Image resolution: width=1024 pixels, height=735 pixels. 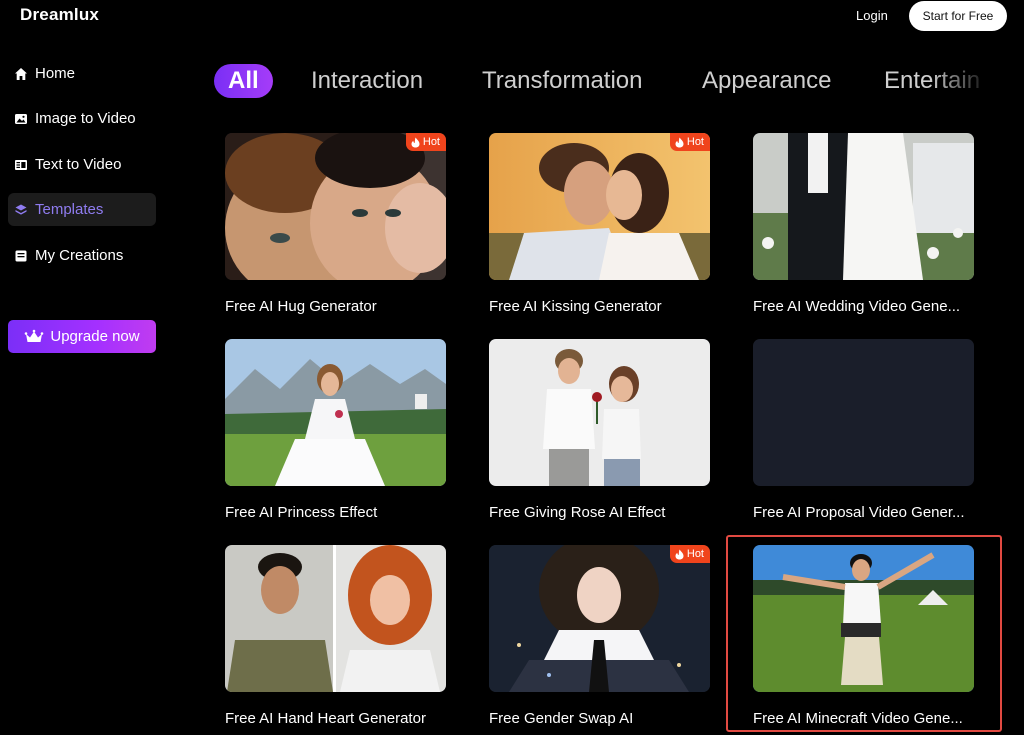 I want to click on template-card-hug: Hot Free AI Hug Generator, so click(x=335, y=224).